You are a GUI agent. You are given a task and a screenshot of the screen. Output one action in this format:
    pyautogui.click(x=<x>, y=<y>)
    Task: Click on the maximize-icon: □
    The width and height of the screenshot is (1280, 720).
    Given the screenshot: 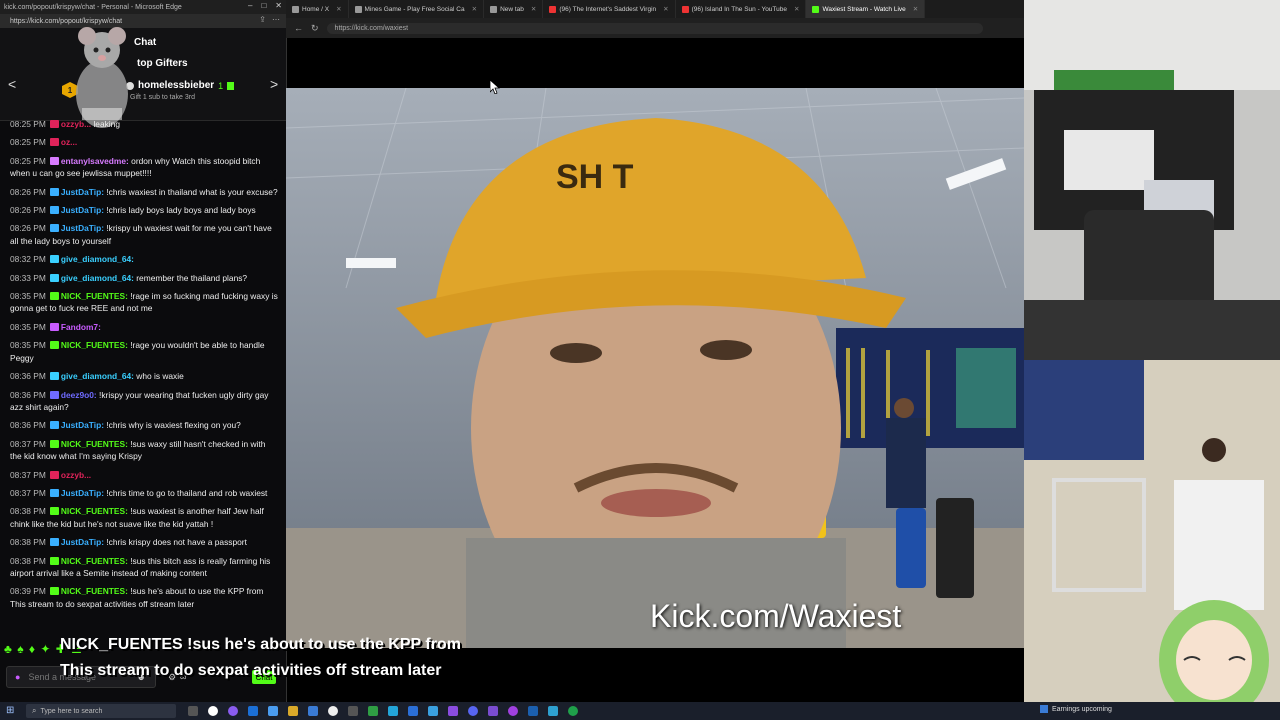 What is the action you would take?
    pyautogui.click(x=263, y=5)
    